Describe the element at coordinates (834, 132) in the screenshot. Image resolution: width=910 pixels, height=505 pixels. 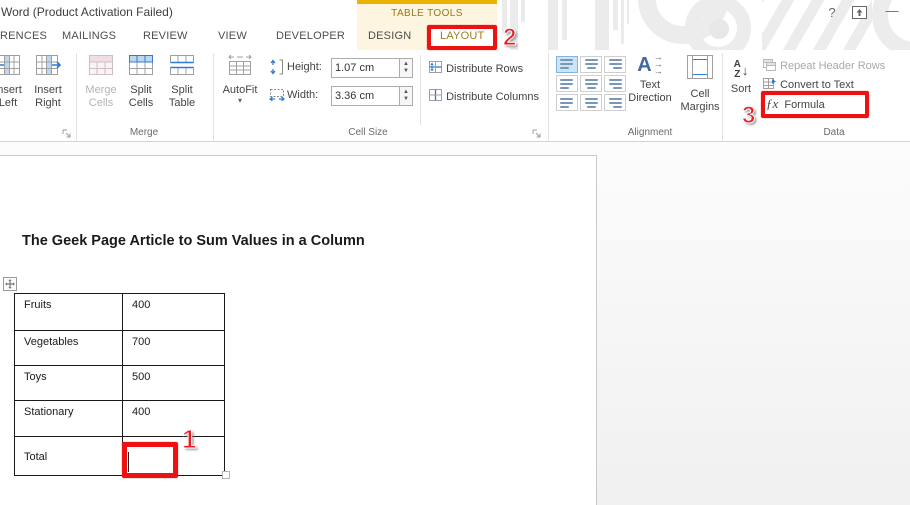
I see `data-group-label: Data` at that location.